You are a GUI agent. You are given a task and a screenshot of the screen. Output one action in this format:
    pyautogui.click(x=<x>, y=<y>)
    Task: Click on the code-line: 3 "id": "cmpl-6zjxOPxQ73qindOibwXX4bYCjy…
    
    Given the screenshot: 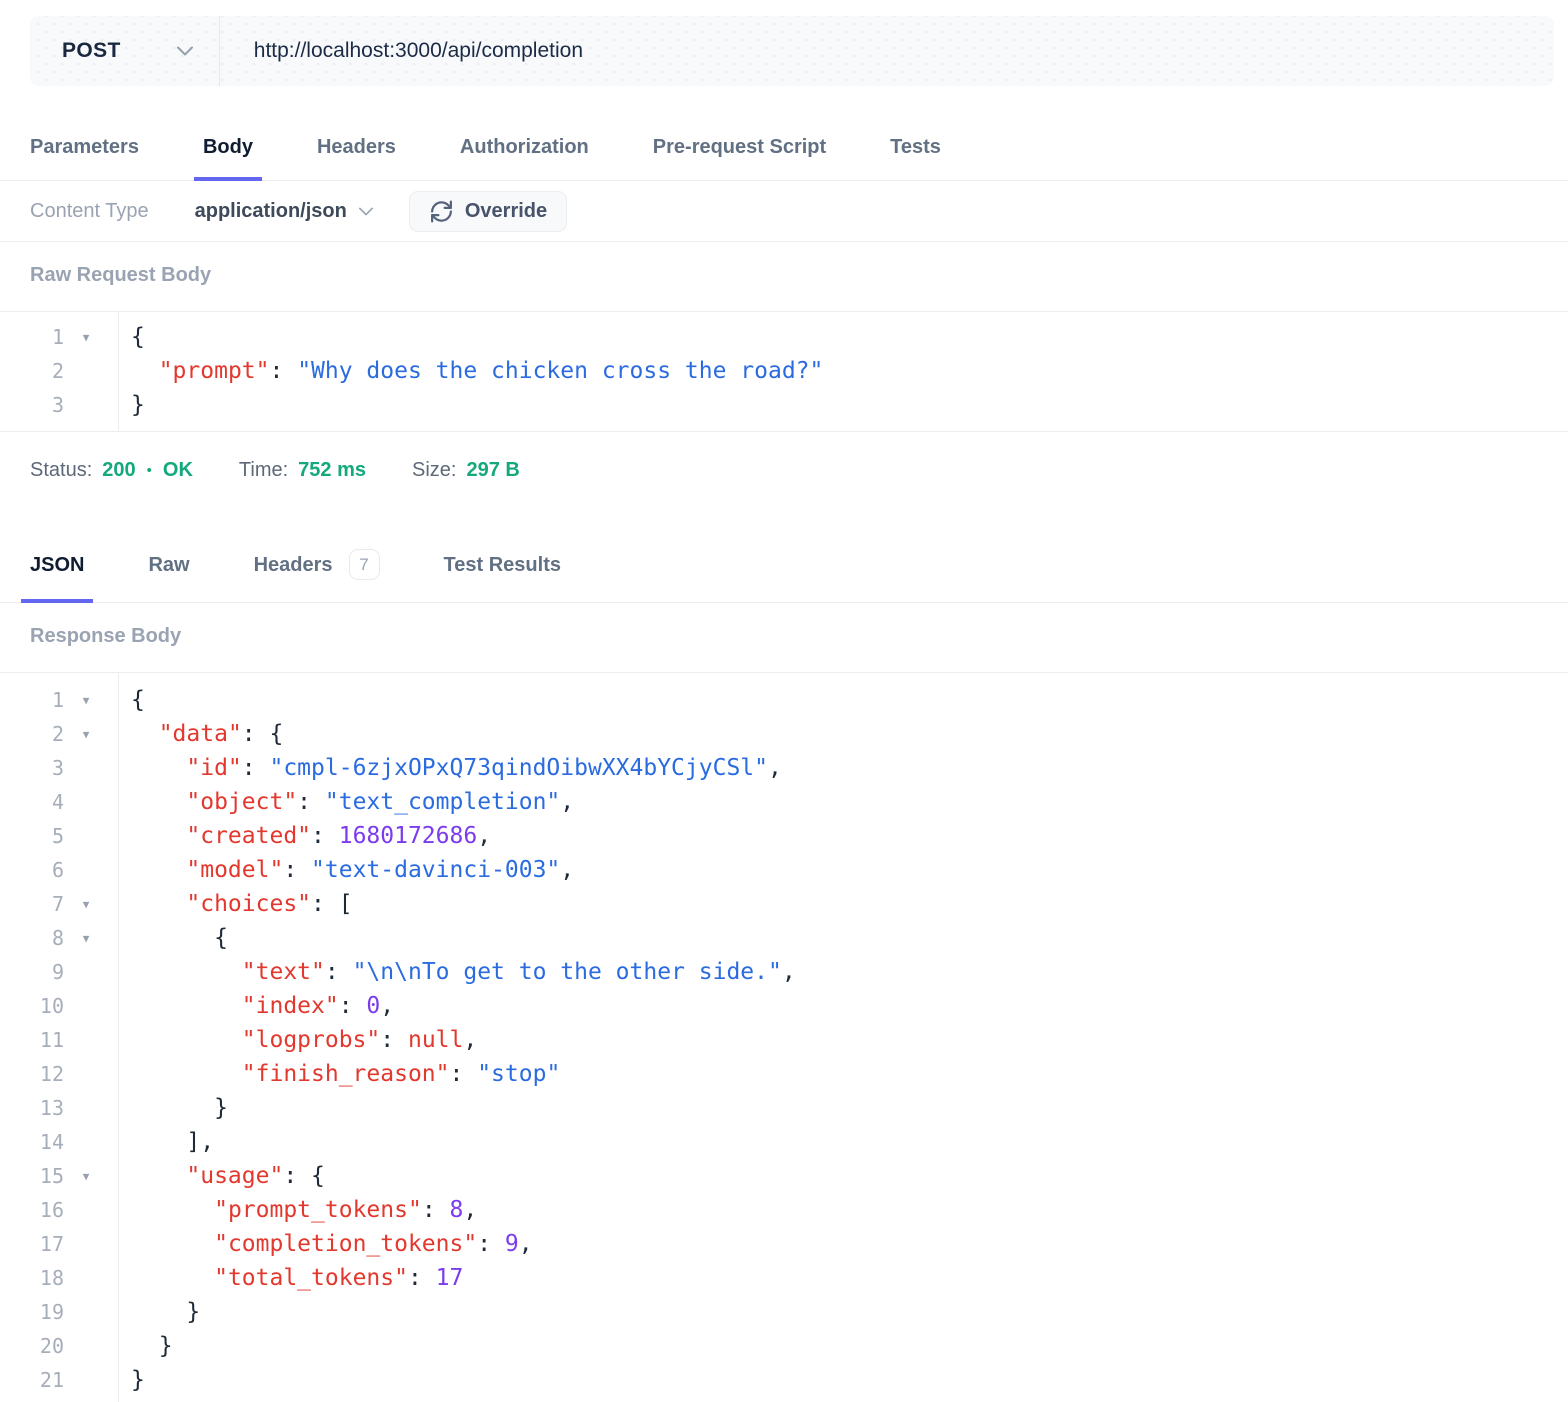 What is the action you would take?
    pyautogui.click(x=784, y=768)
    